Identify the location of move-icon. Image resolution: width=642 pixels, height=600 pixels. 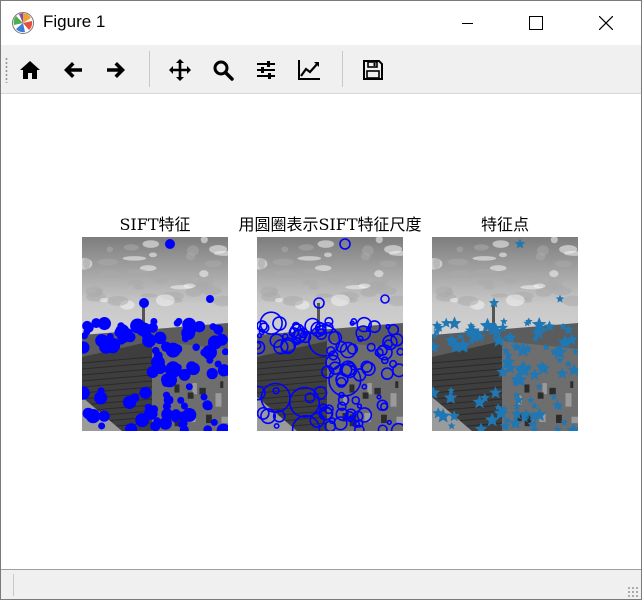
(180, 70).